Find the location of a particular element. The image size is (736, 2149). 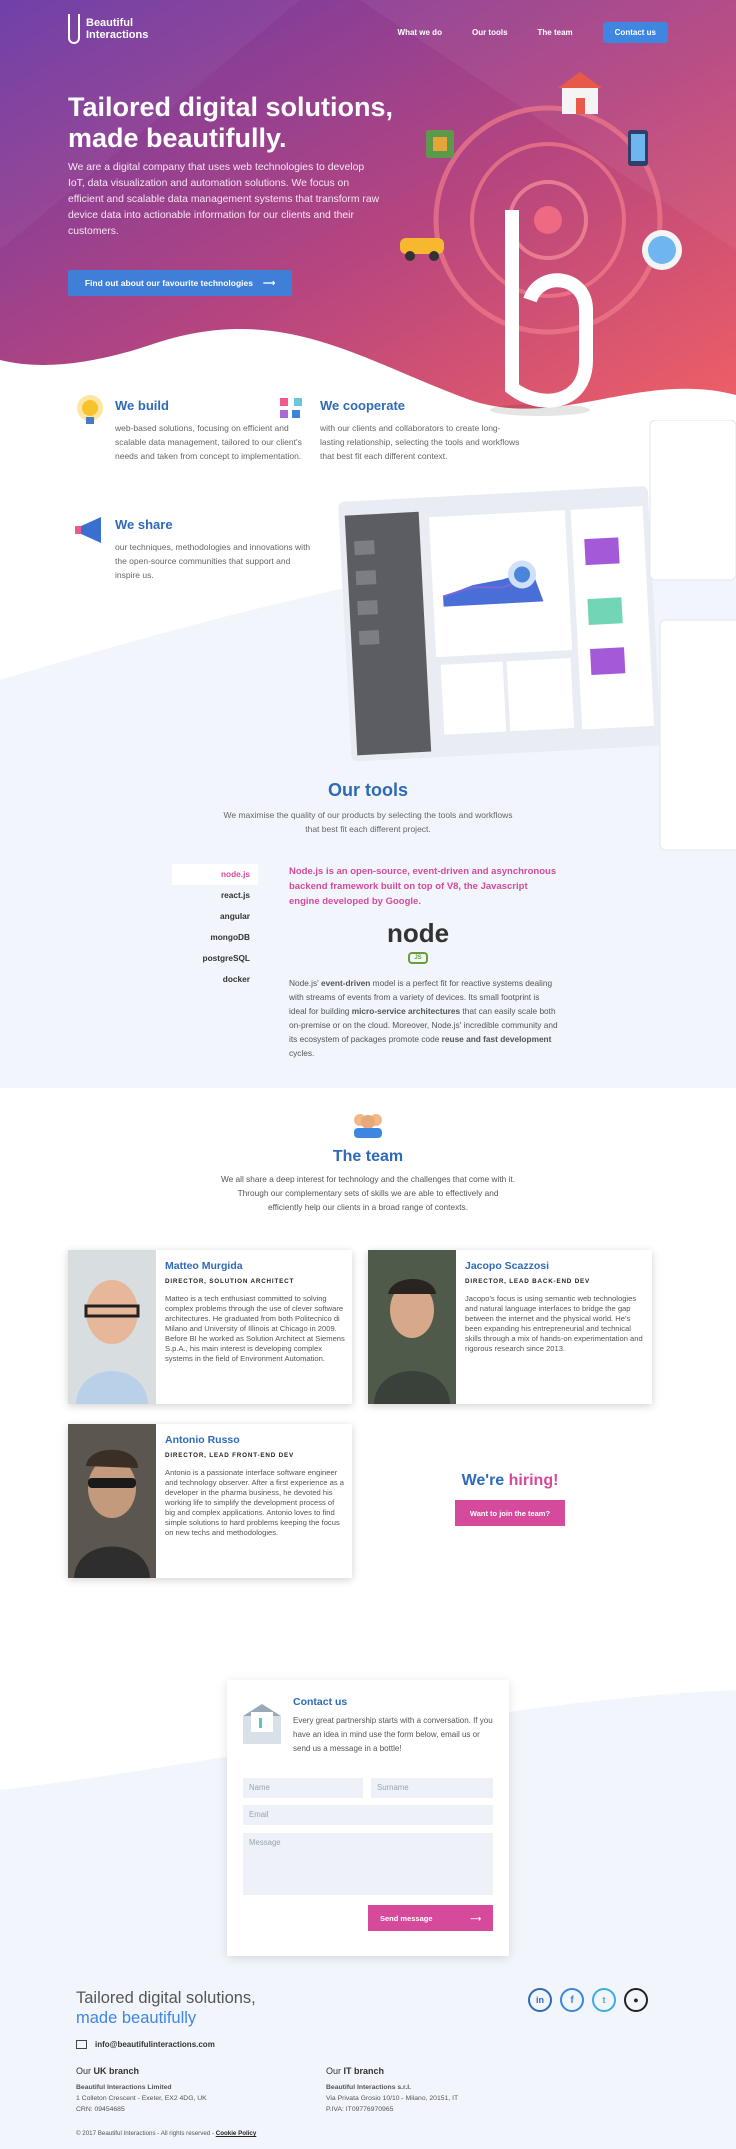

contact-title: Contact us is located at coordinates (320, 1702).